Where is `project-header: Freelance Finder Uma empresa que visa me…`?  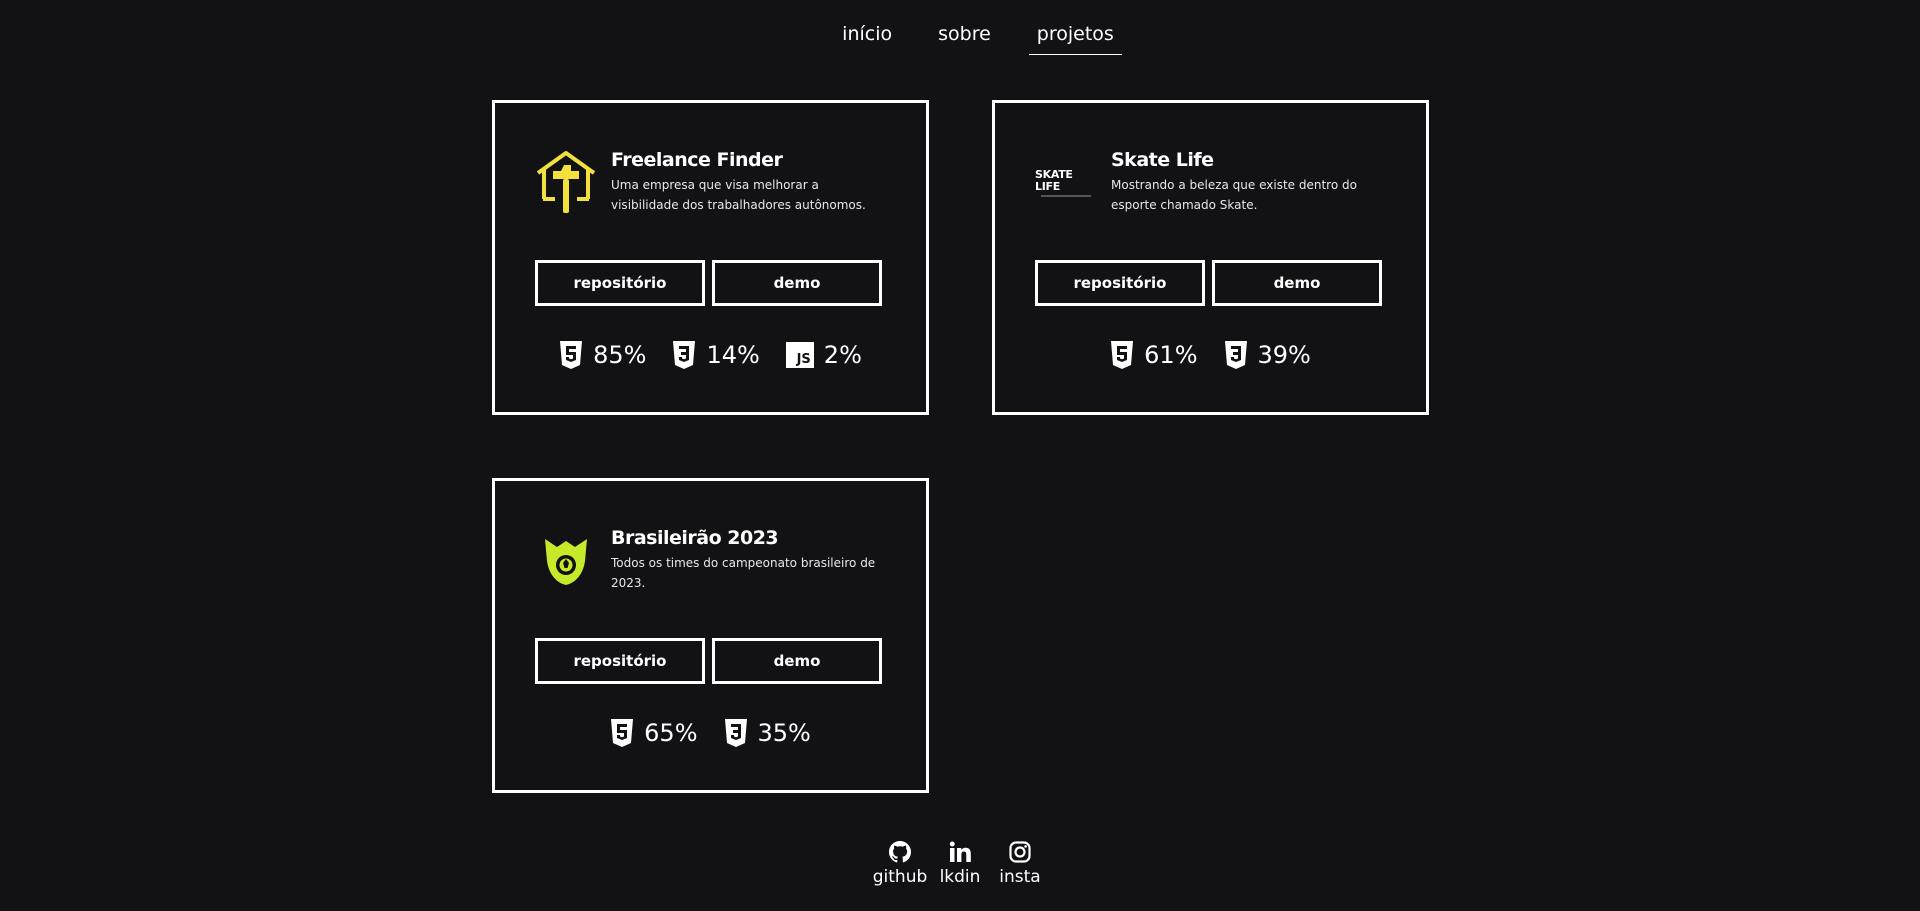
project-header: Freelance Finder Uma empresa que visa me… is located at coordinates (708, 183).